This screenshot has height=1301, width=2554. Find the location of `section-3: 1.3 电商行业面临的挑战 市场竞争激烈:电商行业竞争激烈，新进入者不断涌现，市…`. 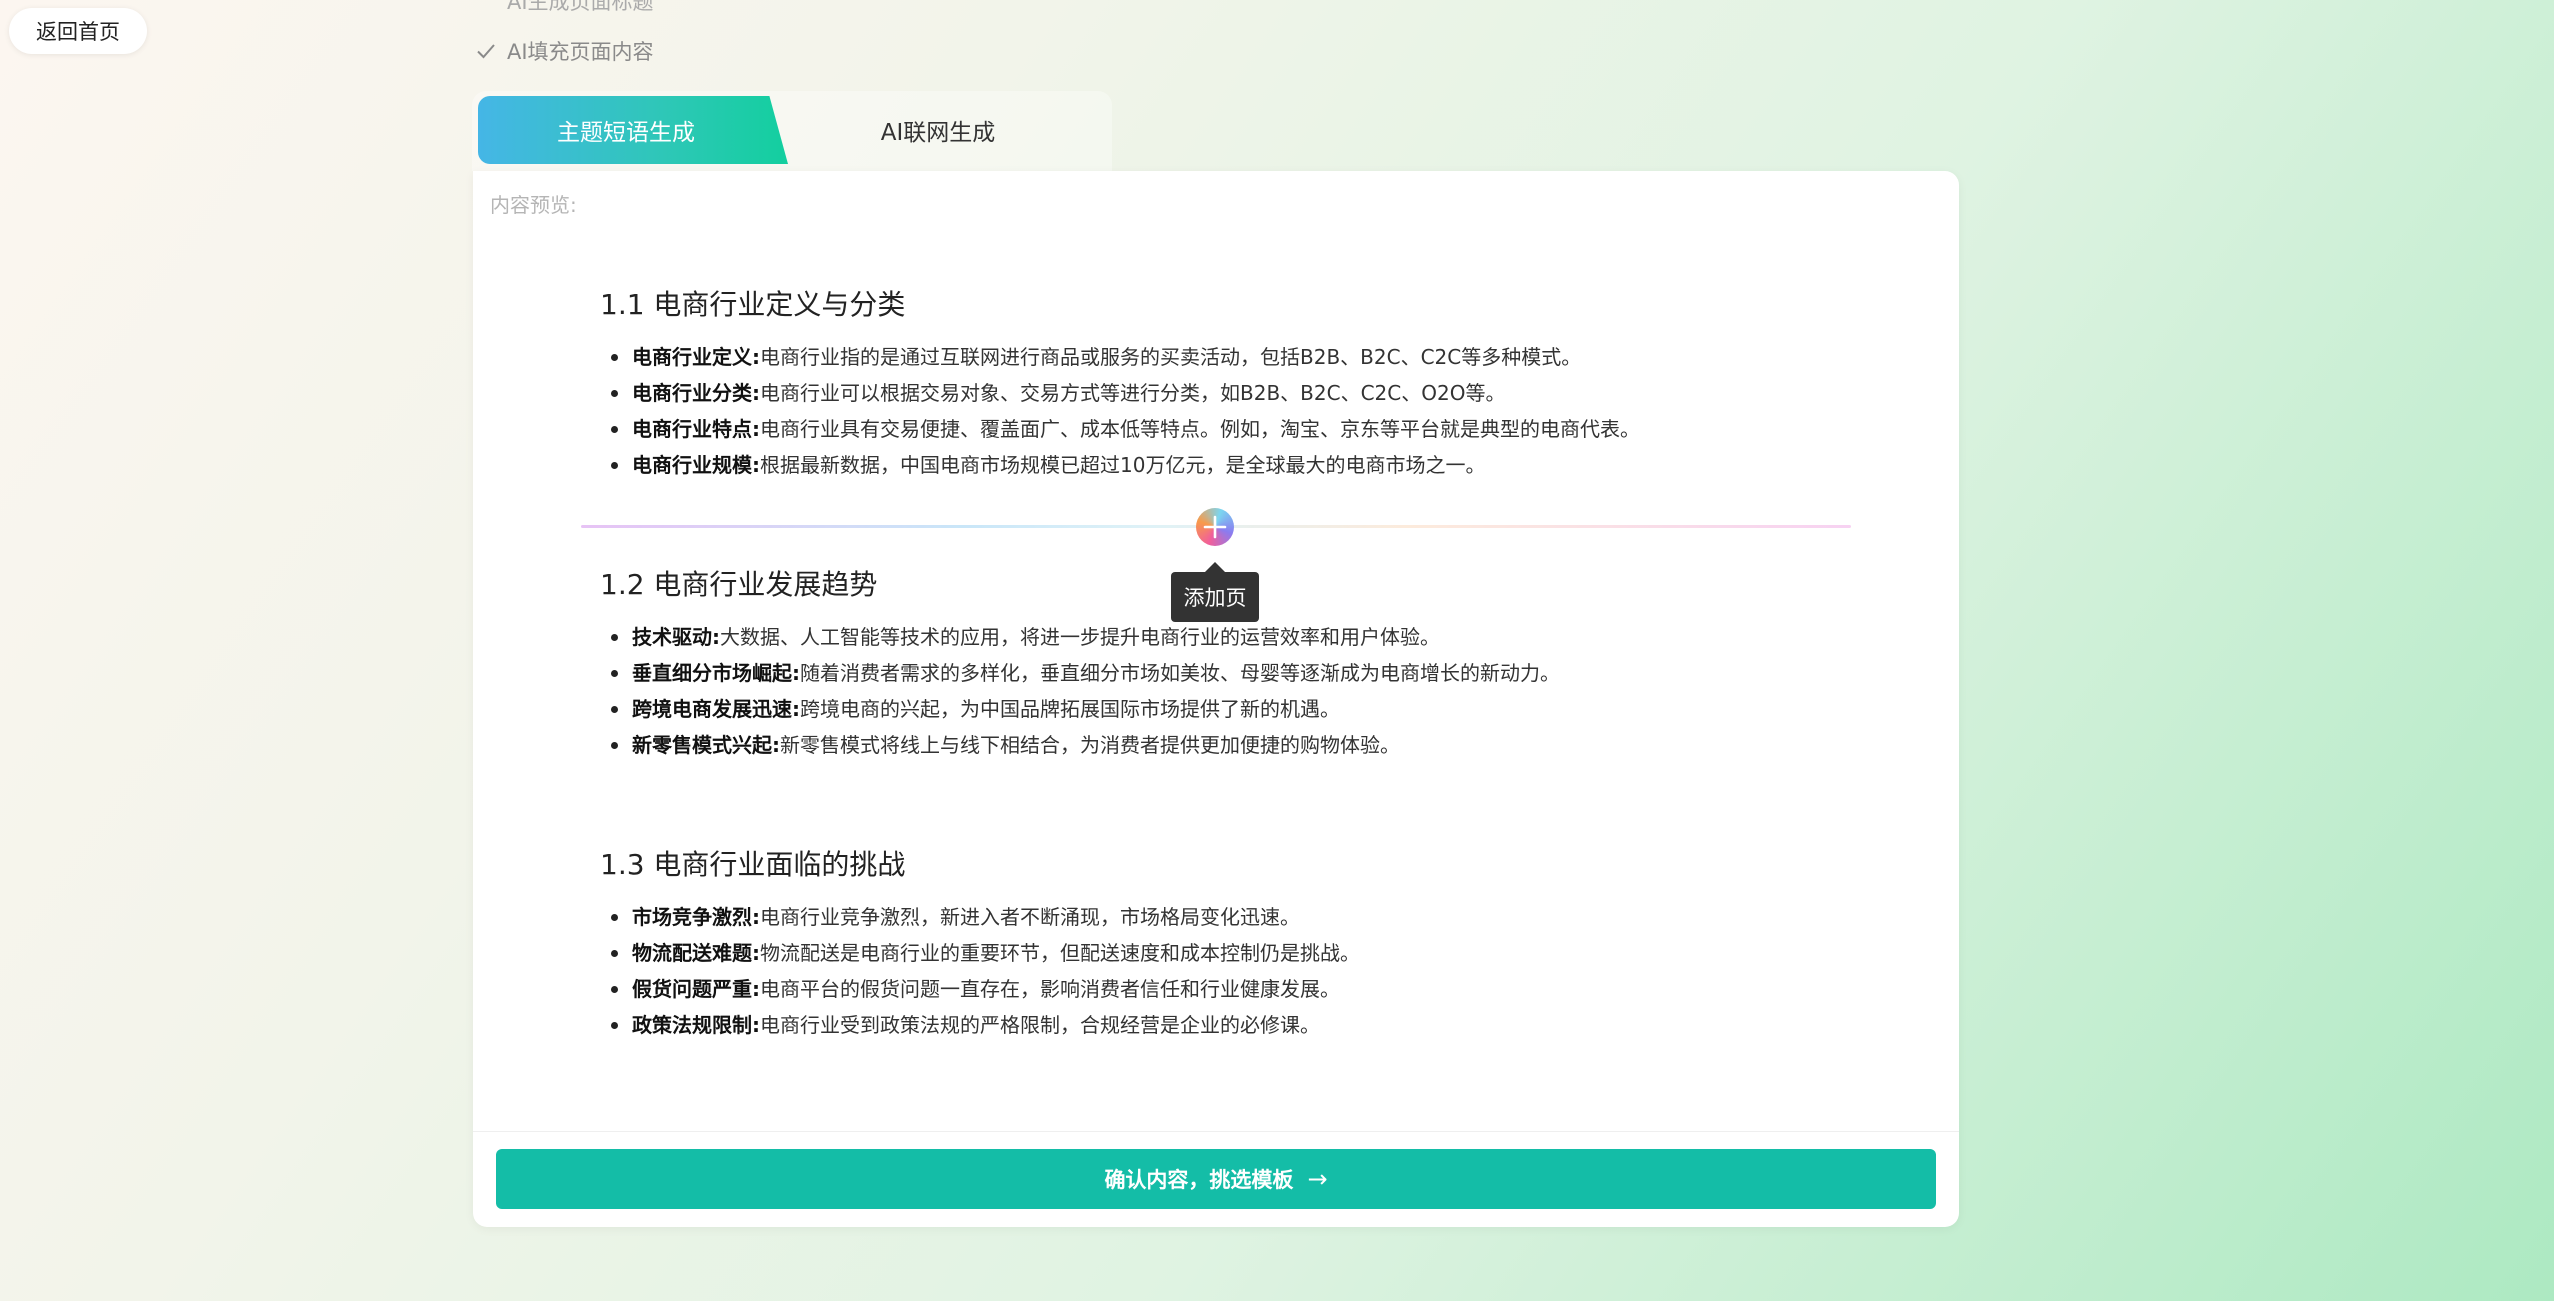

section-3: 1.3 电商行业面临的挑战 市场竞争激烈:电商行业竞争激烈，新进入者不断涌现，市… is located at coordinates (980, 944).